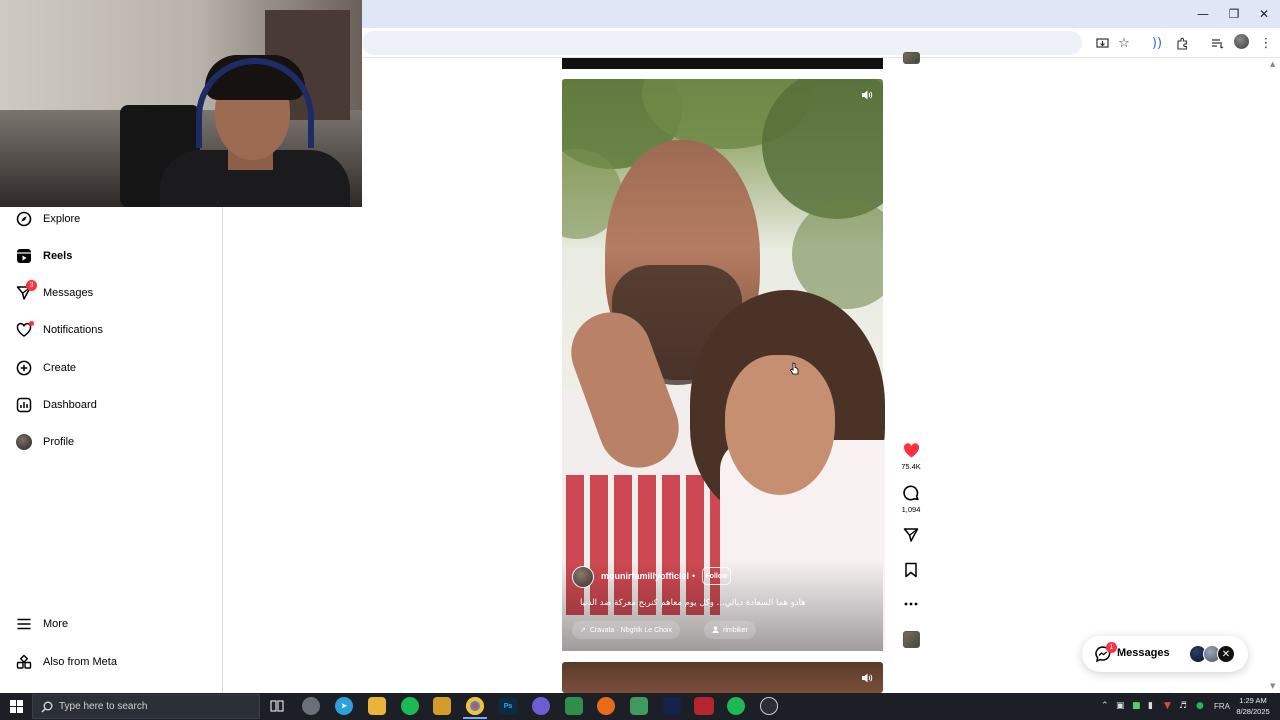 The height and width of the screenshot is (720, 1280). Describe the element at coordinates (716, 576) in the screenshot. I see `follow-button: Follow` at that location.